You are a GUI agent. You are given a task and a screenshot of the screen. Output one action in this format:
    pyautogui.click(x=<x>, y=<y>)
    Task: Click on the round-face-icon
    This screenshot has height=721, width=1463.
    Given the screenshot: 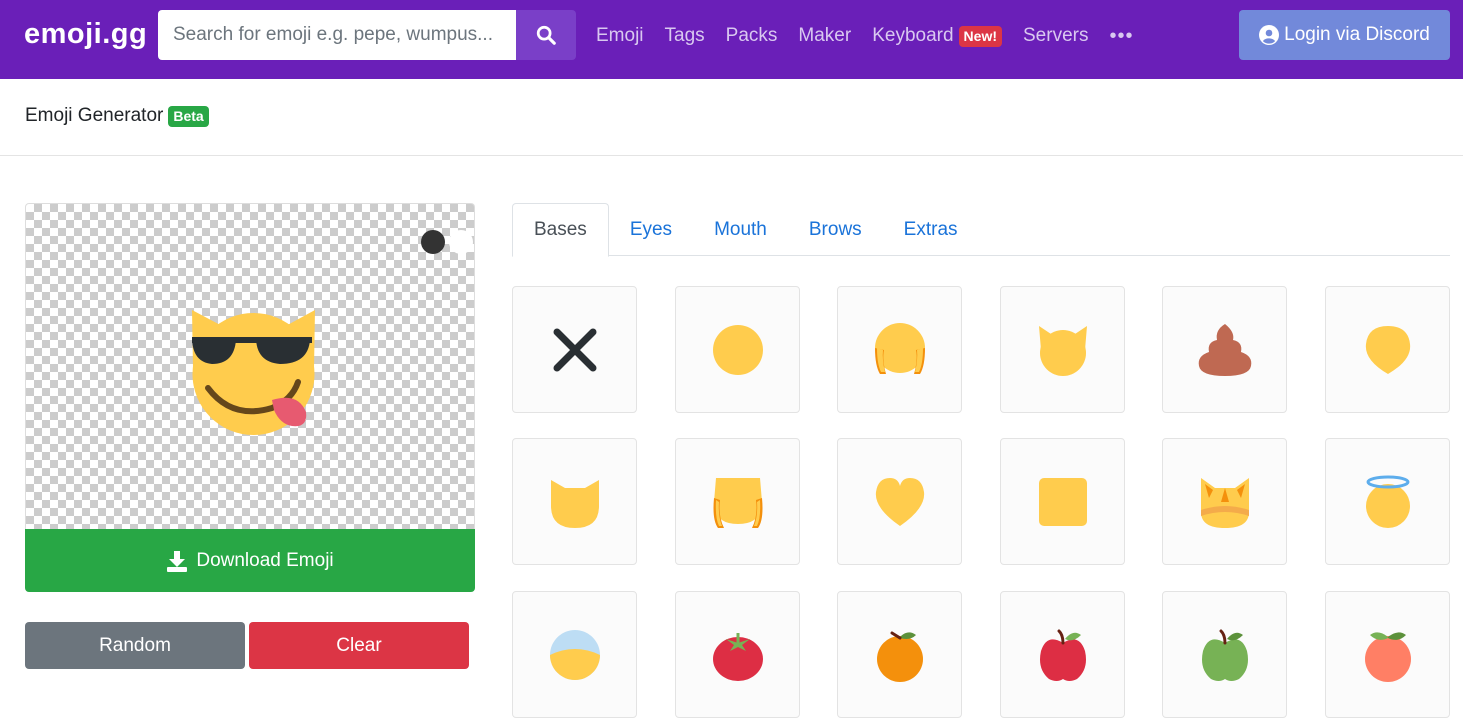 What is the action you would take?
    pyautogui.click(x=737, y=349)
    